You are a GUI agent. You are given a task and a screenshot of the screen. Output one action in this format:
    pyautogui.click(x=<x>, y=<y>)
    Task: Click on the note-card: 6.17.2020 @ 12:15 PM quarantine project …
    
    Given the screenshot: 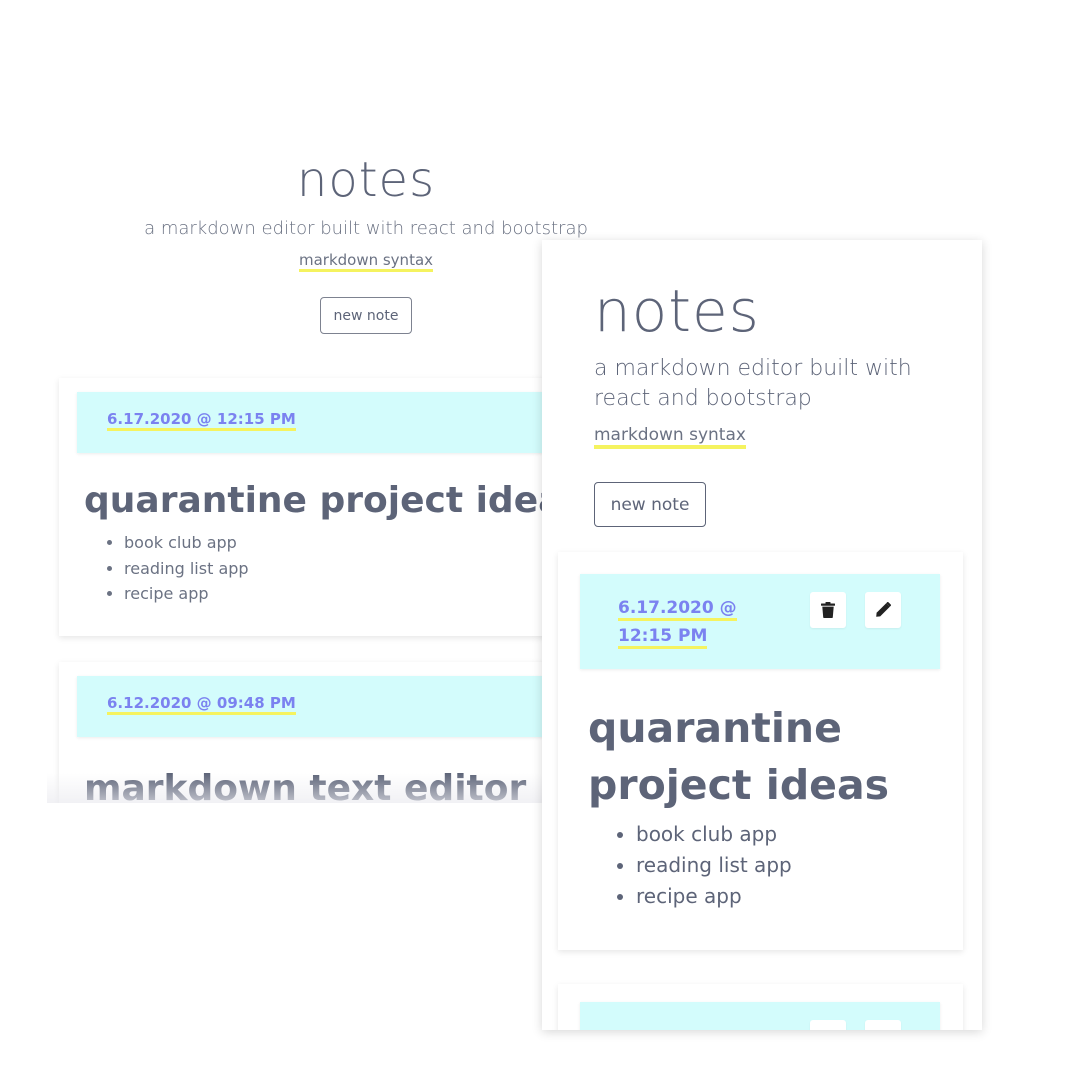 What is the action you would take?
    pyautogui.click(x=760, y=751)
    